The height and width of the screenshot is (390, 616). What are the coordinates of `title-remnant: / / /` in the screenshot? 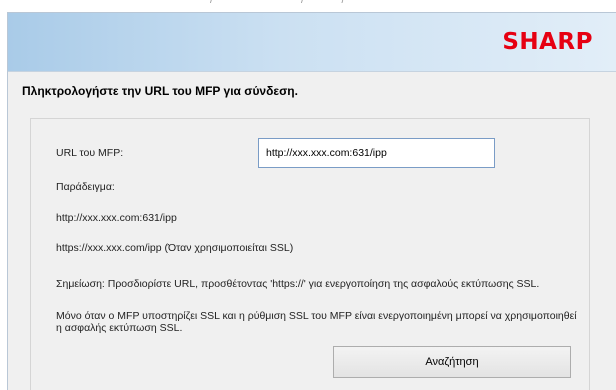 It's located at (278, 3).